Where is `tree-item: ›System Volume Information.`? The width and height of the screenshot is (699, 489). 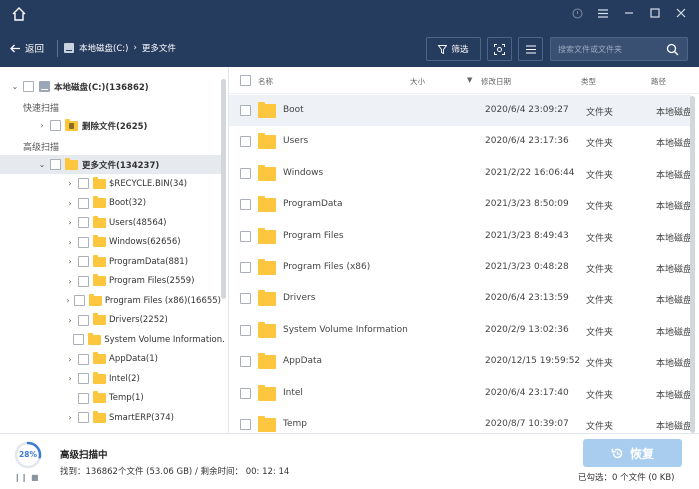 tree-item: ›System Volume Information. is located at coordinates (112, 339).